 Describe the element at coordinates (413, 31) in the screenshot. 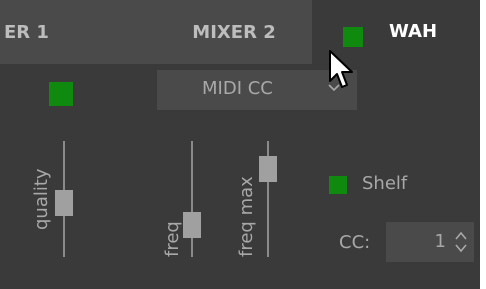

I see `tab-wah-label: WAH` at that location.